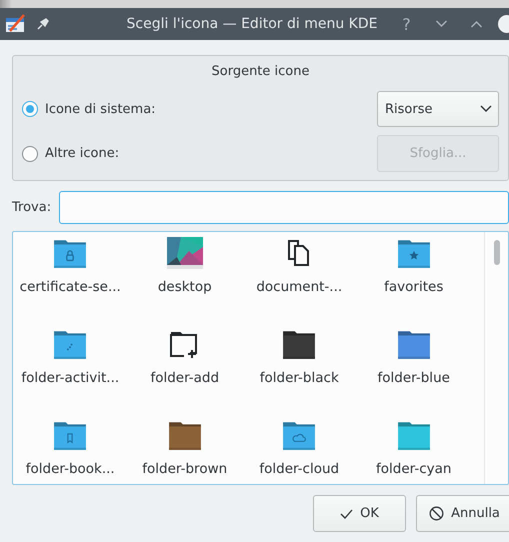 The width and height of the screenshot is (509, 542). What do you see at coordinates (486, 109) in the screenshot?
I see `chevron-icon` at bounding box center [486, 109].